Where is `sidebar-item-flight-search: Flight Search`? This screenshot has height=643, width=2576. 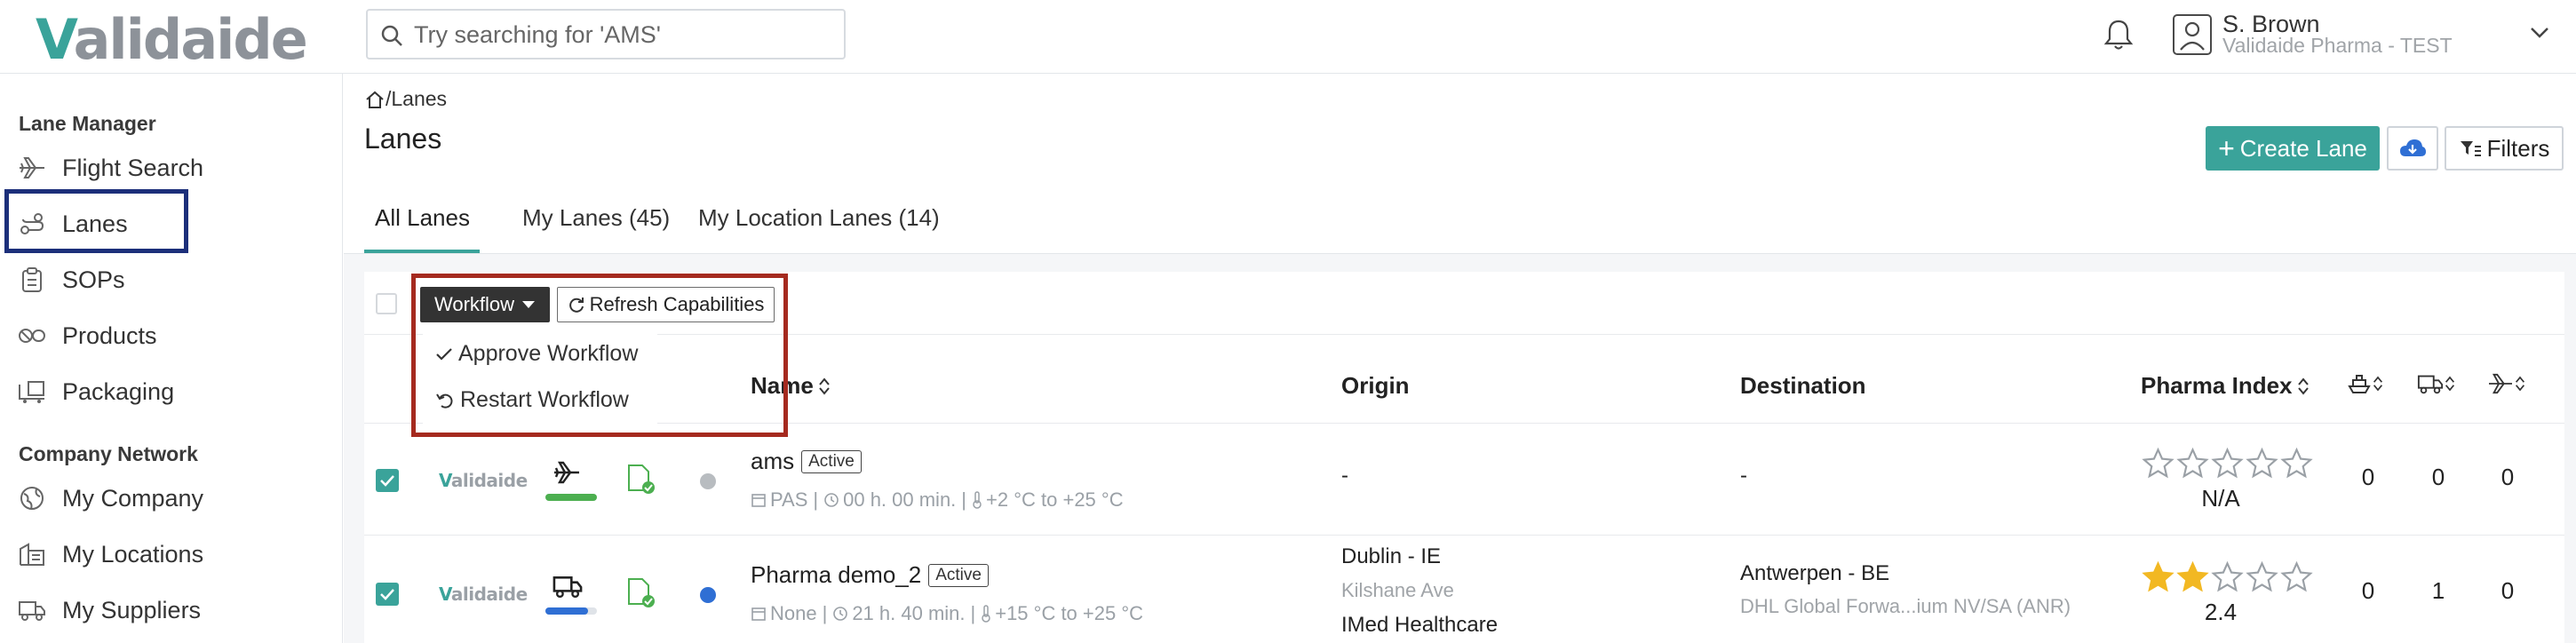
sidebar-item-flight-search: Flight Search is located at coordinates (110, 168).